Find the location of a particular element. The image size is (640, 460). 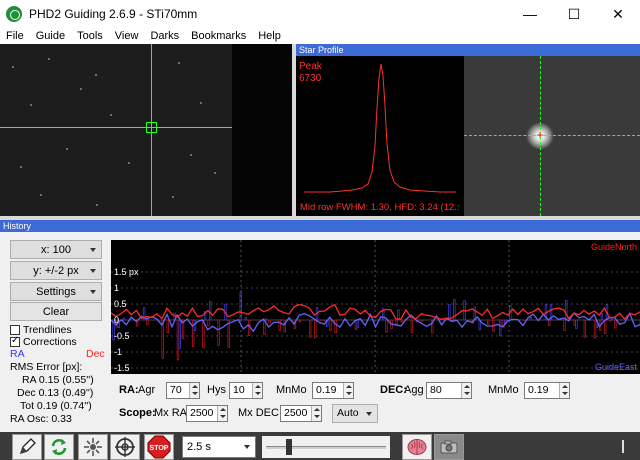

settings-label: Settings is located at coordinates (56, 291).